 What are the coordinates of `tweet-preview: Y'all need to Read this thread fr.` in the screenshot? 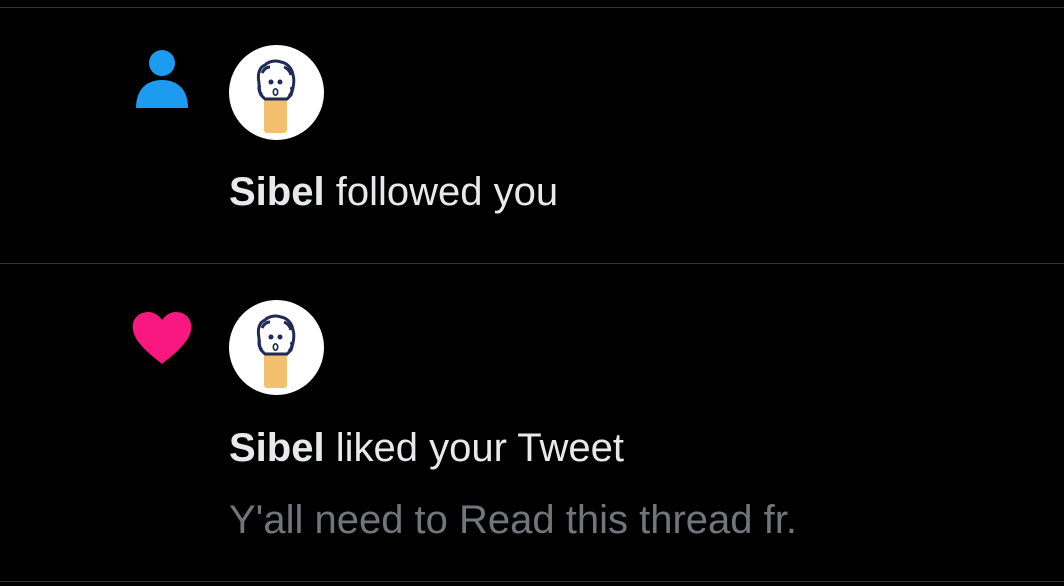 It's located at (513, 520).